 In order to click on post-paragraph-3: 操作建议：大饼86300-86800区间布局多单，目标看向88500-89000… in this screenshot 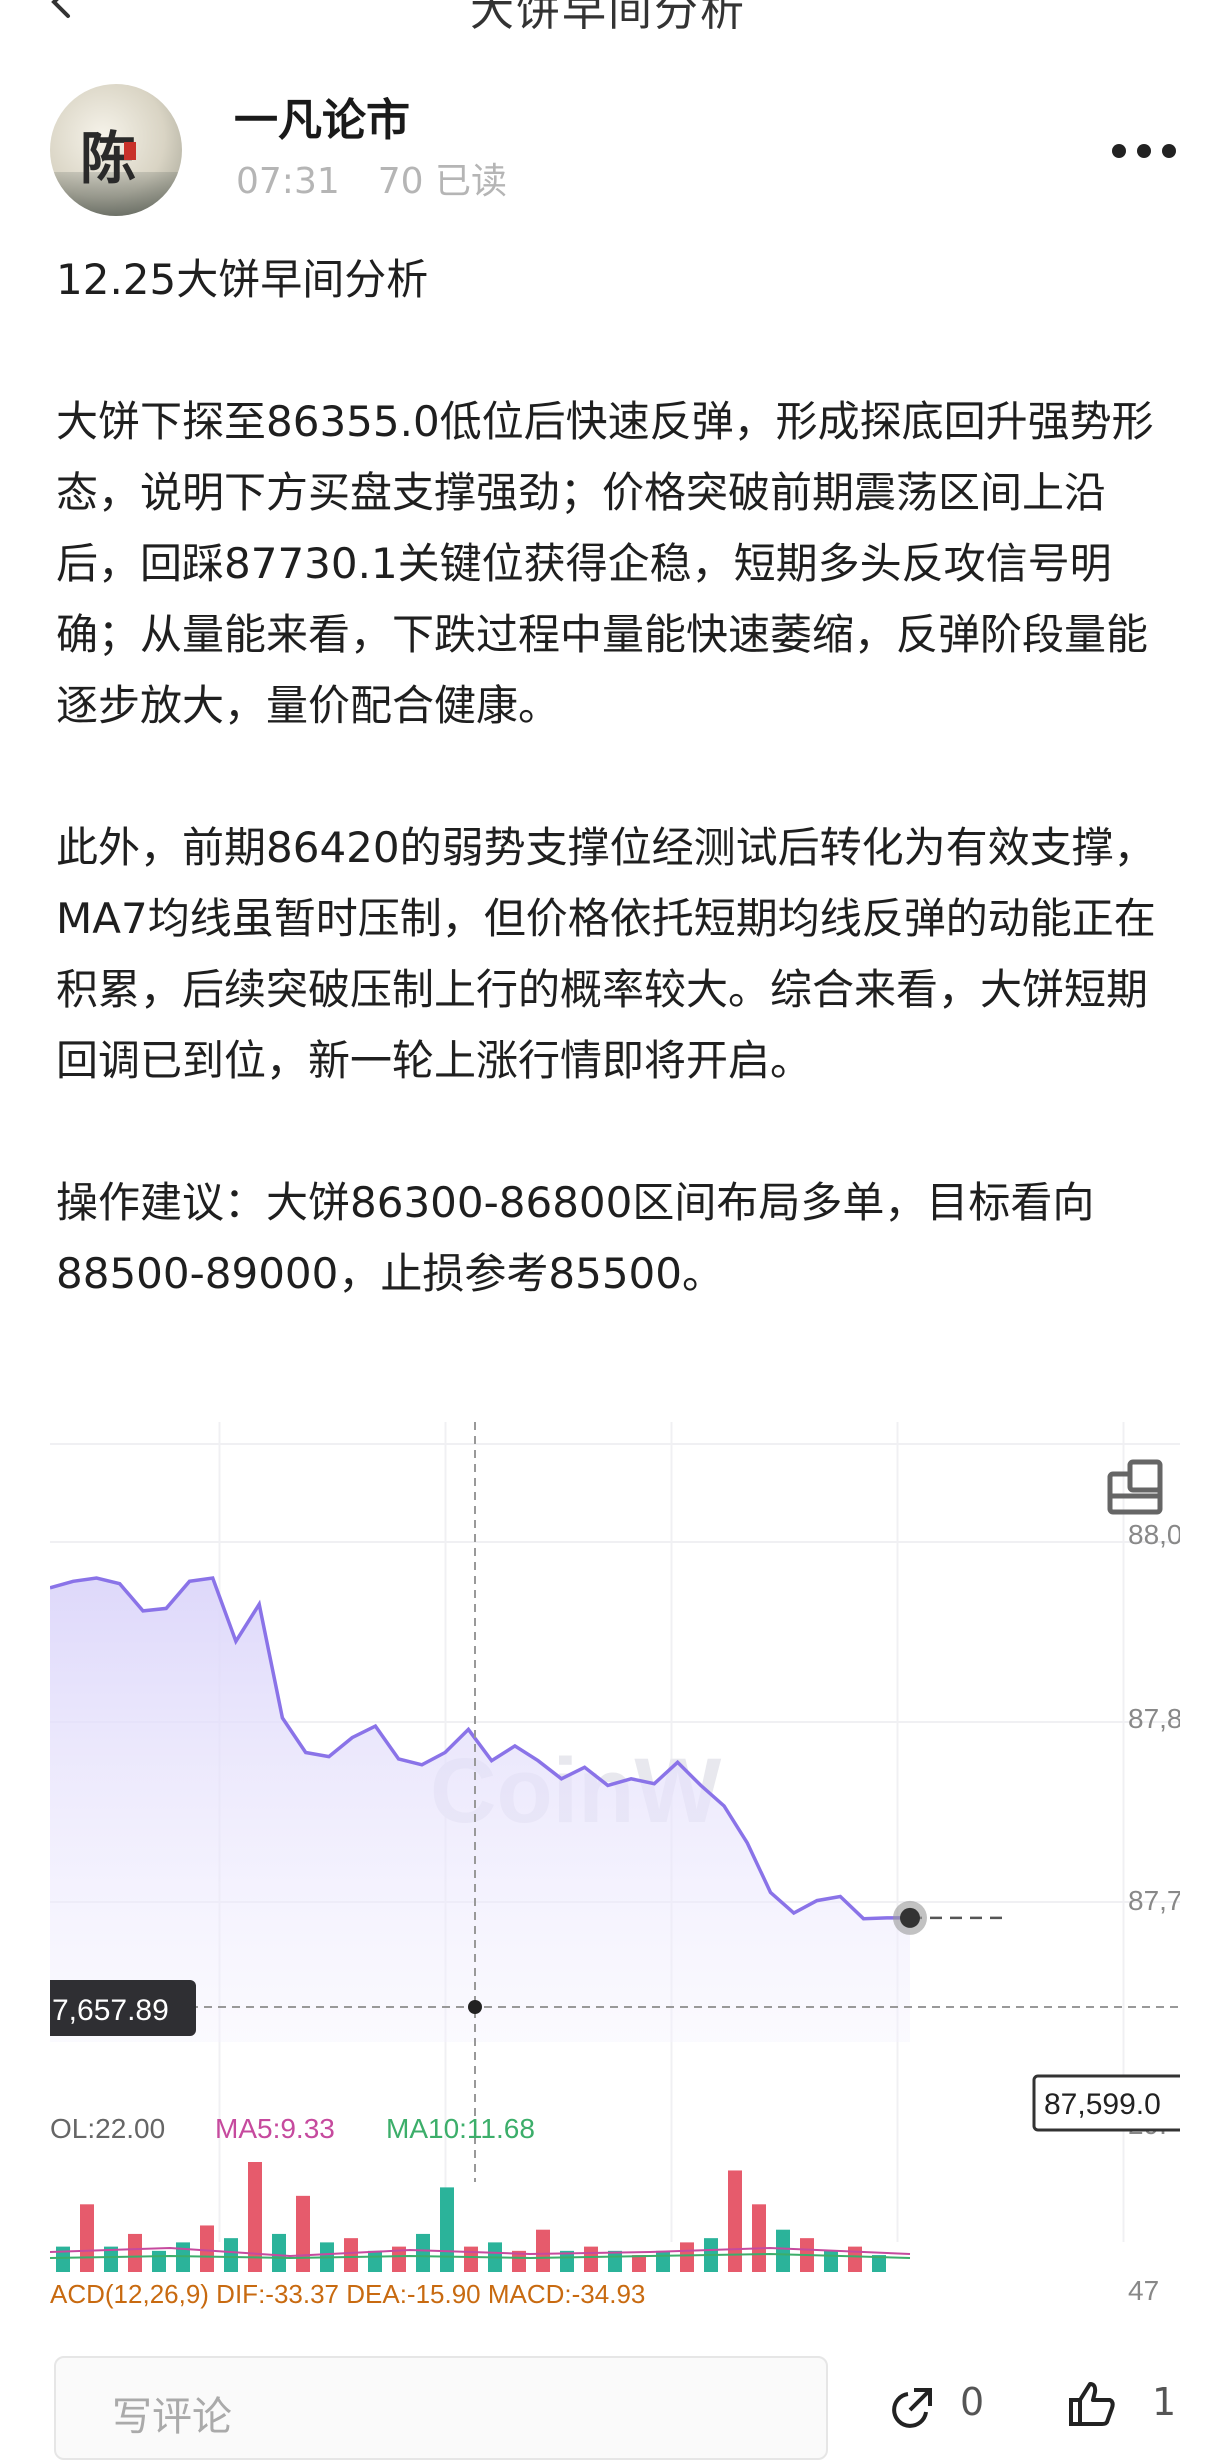, I will do `click(575, 1238)`.